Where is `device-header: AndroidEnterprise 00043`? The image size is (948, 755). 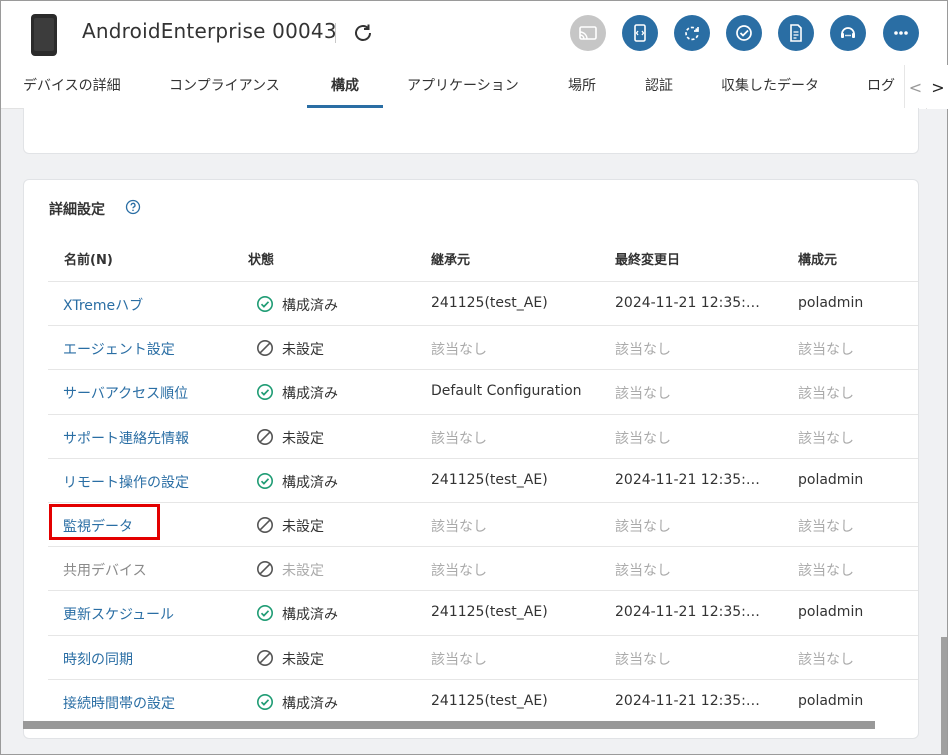 device-header: AndroidEnterprise 00043 is located at coordinates (474, 33).